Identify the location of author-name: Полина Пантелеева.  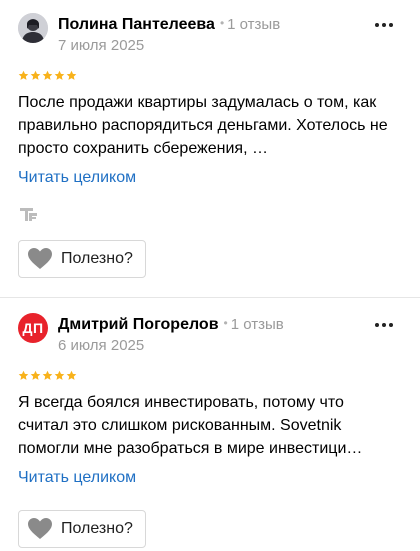
(136, 24).